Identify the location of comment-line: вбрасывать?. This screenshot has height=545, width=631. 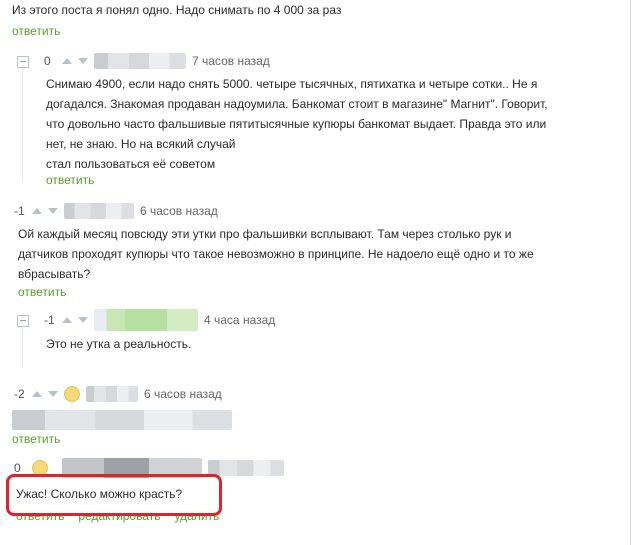
(54, 274).